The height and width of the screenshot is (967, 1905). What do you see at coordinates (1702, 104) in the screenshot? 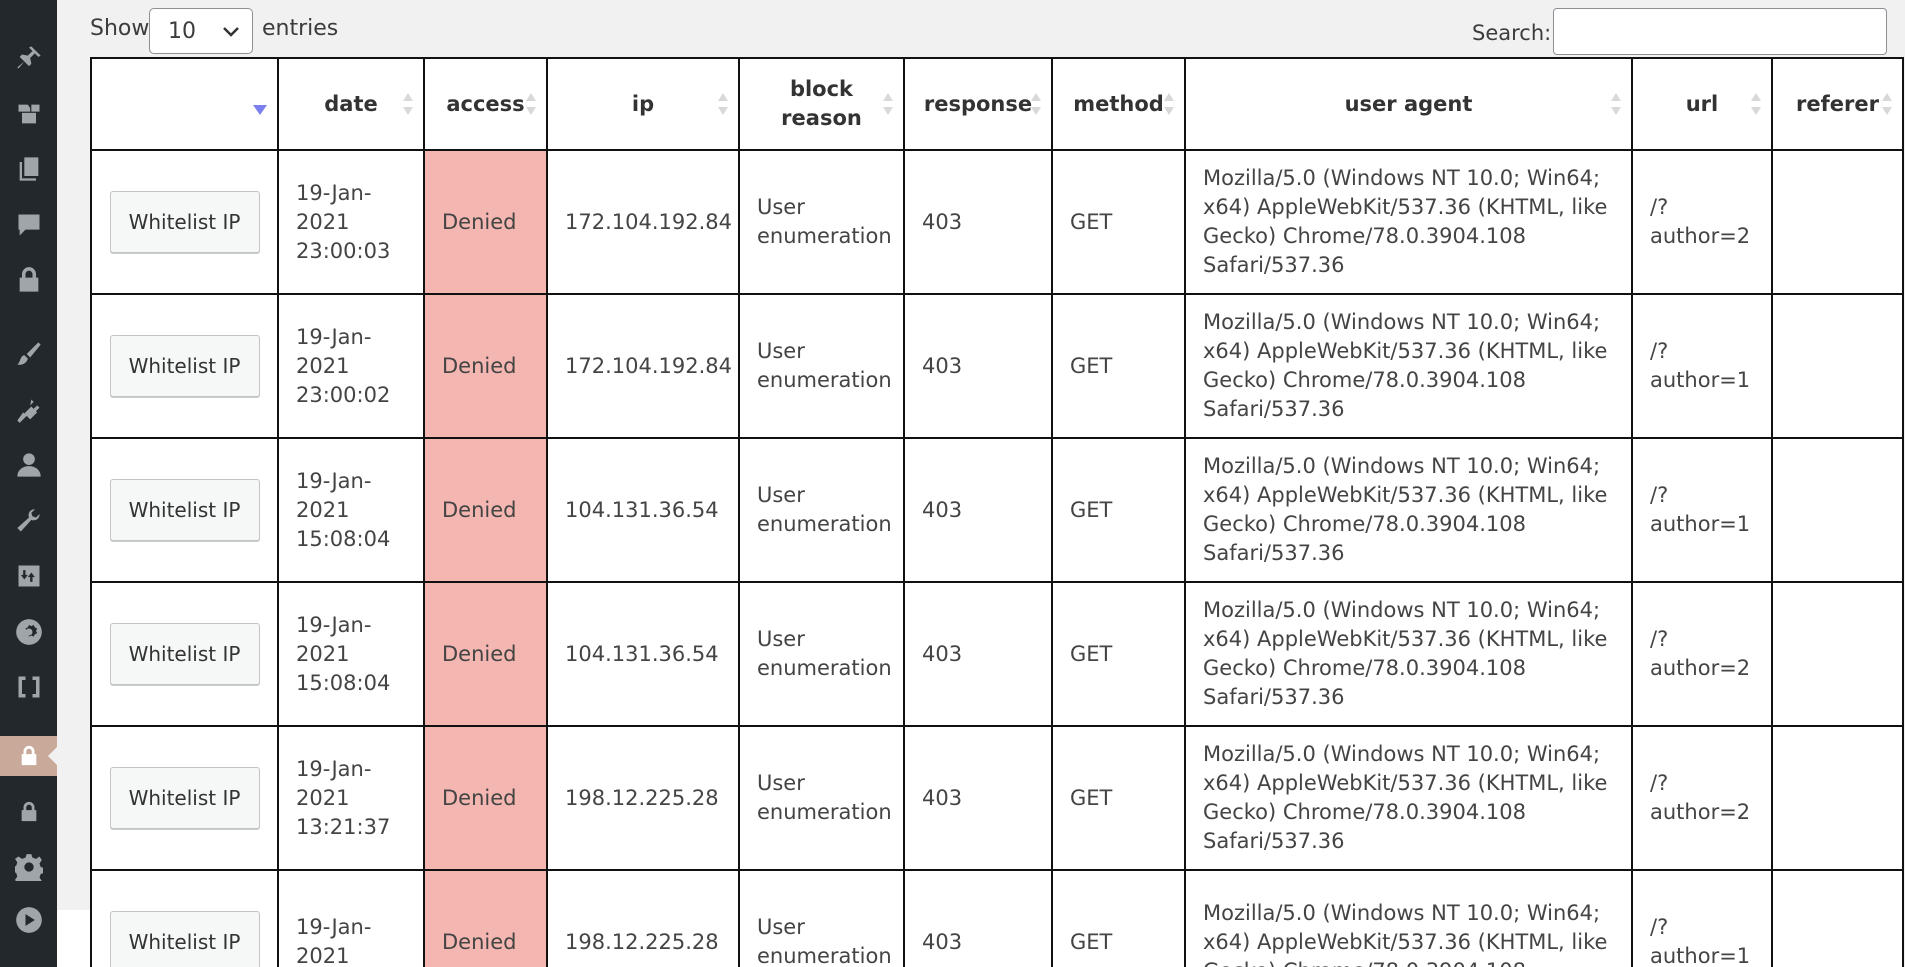
I see `column-header-url: url` at bounding box center [1702, 104].